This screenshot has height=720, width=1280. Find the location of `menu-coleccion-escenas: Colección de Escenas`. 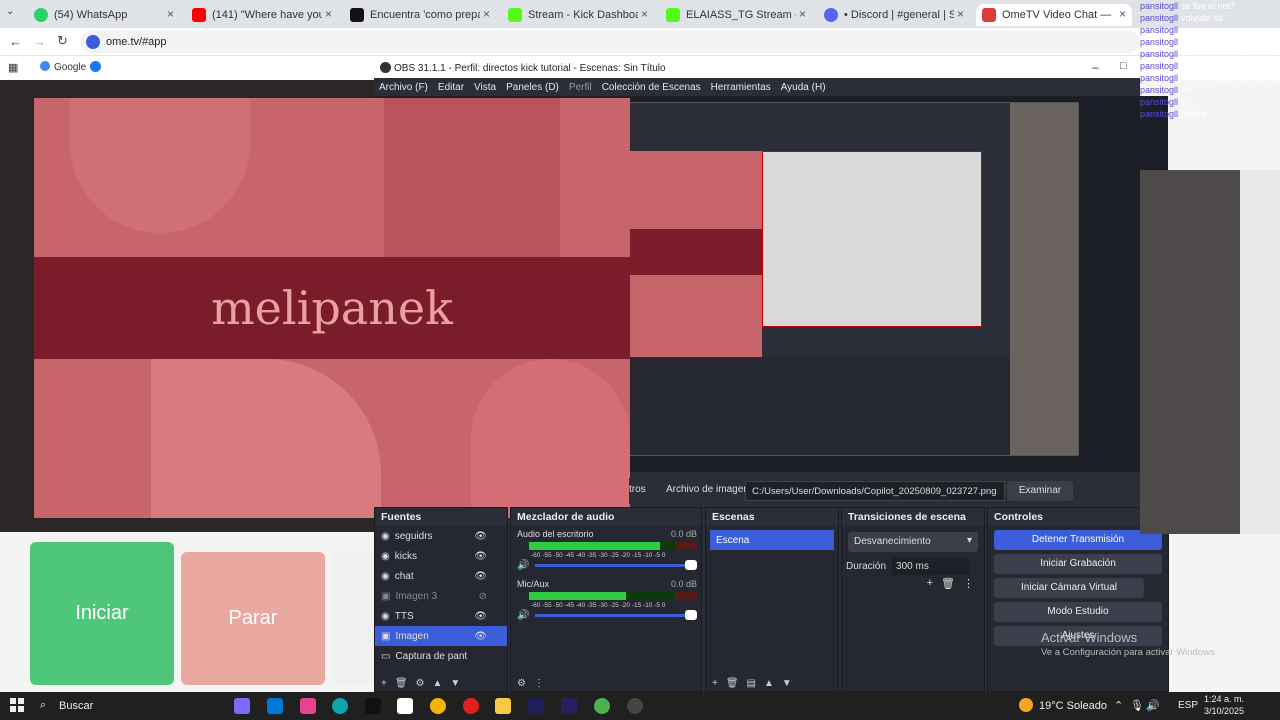

menu-coleccion-escenas: Colección de Escenas is located at coordinates (651, 87).